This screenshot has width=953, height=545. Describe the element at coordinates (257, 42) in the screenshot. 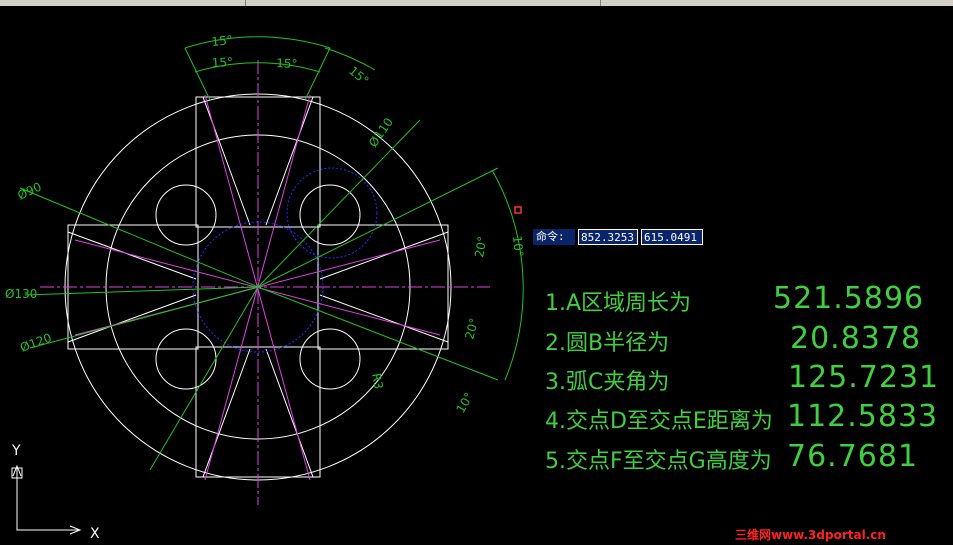

I see `arc-dim-15-top` at that location.